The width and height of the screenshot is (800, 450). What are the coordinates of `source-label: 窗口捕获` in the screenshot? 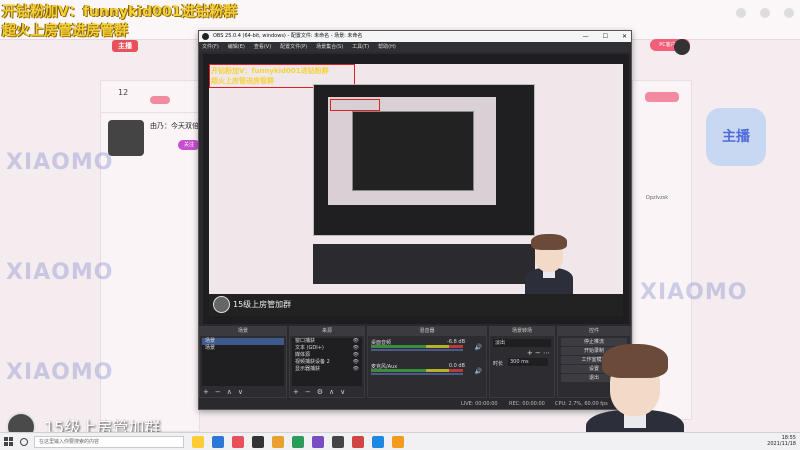 It's located at (305, 341).